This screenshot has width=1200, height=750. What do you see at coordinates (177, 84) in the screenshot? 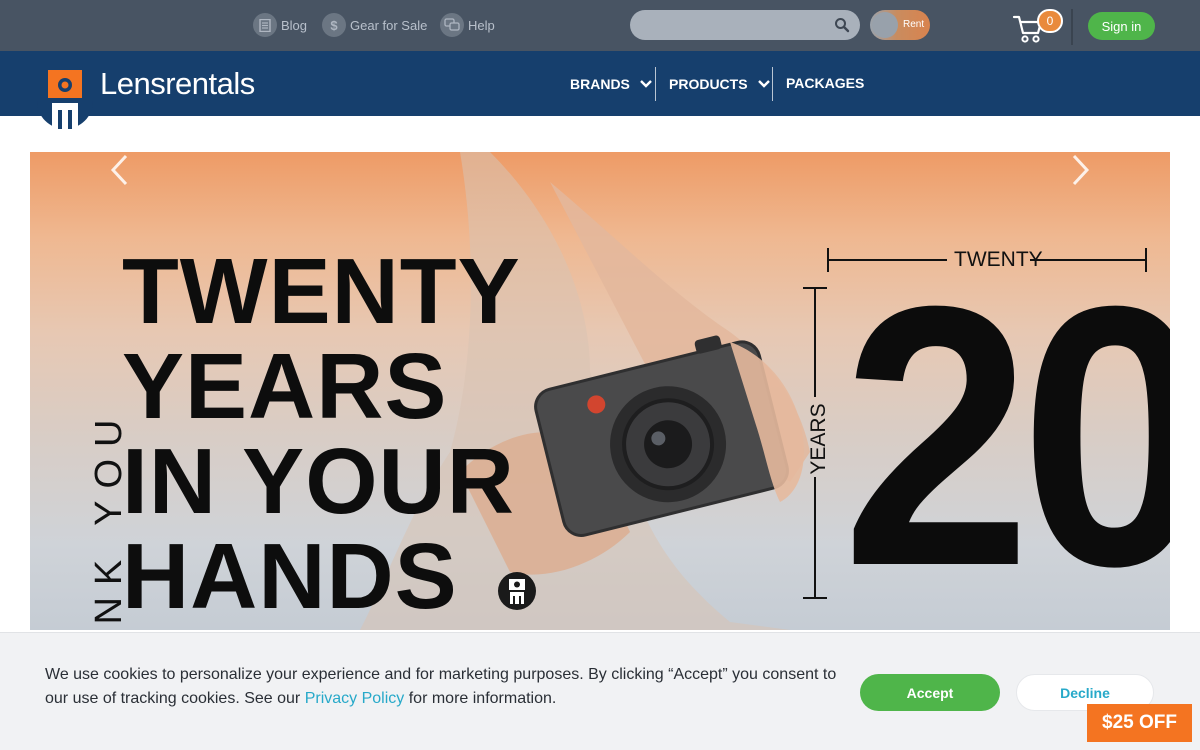
I see `brand-name: Lensrentals` at bounding box center [177, 84].